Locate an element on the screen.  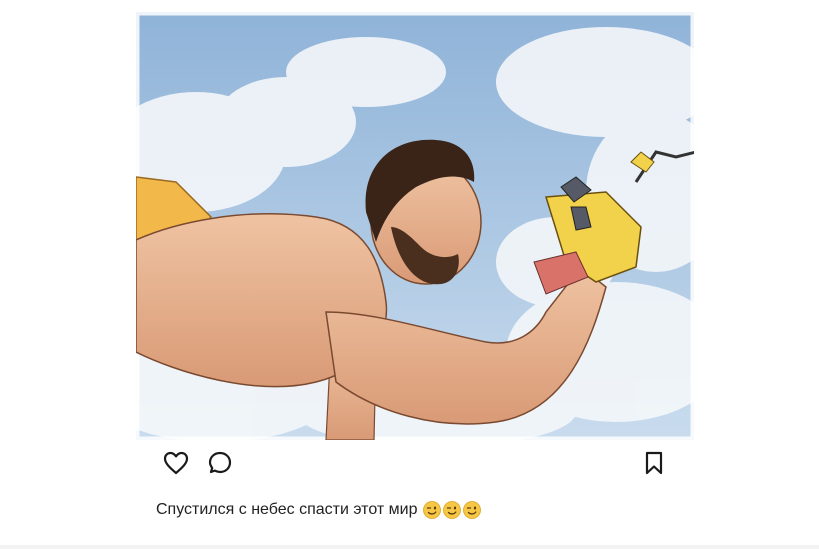
post-caption: Спустился с небес спасти этот мир is located at coordinates (319, 510).